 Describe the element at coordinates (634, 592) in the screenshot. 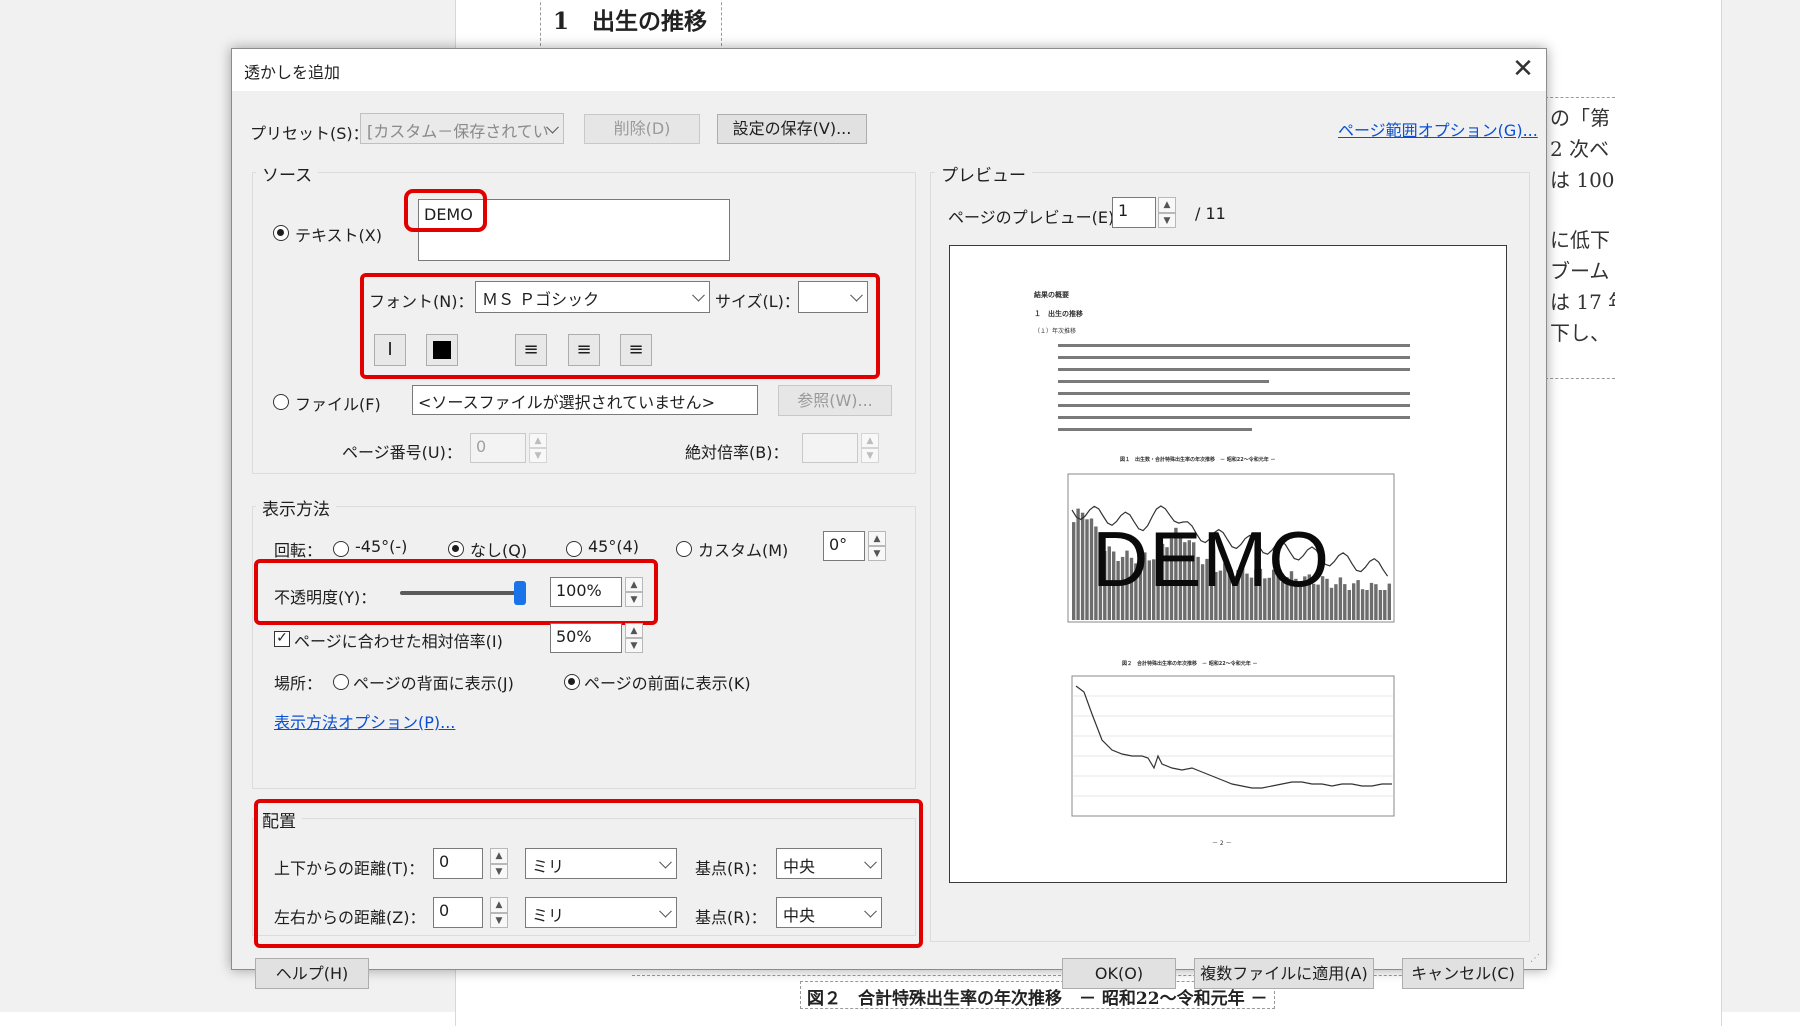

I see `opacity-spinner: ▲ ▼` at that location.